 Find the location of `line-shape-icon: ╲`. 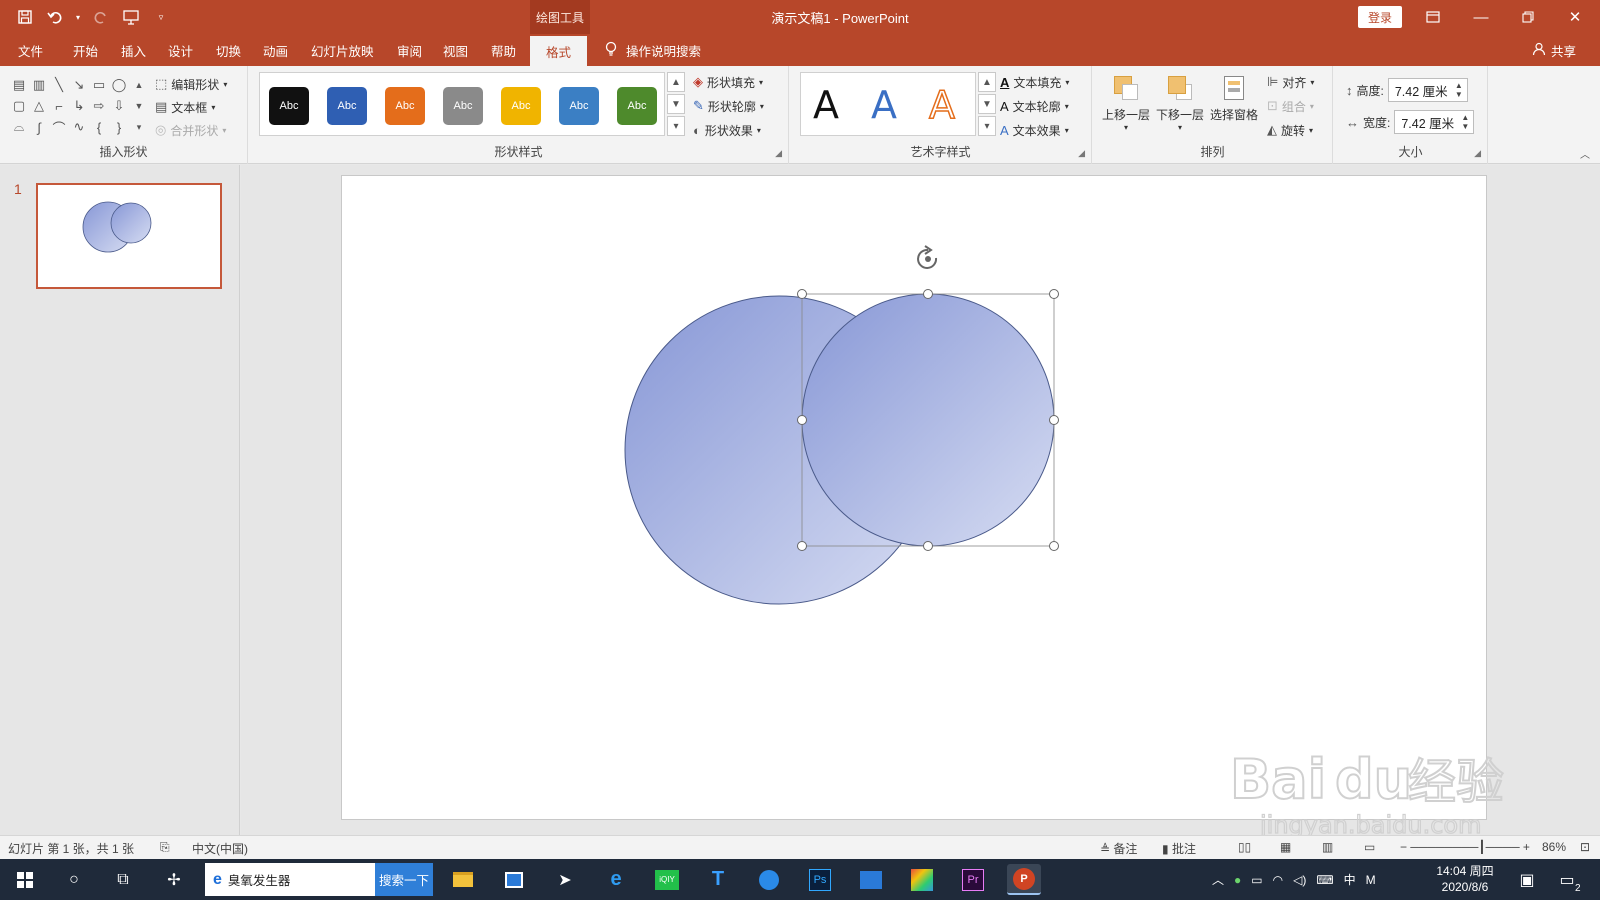

line-shape-icon: ╲ is located at coordinates (59, 85).